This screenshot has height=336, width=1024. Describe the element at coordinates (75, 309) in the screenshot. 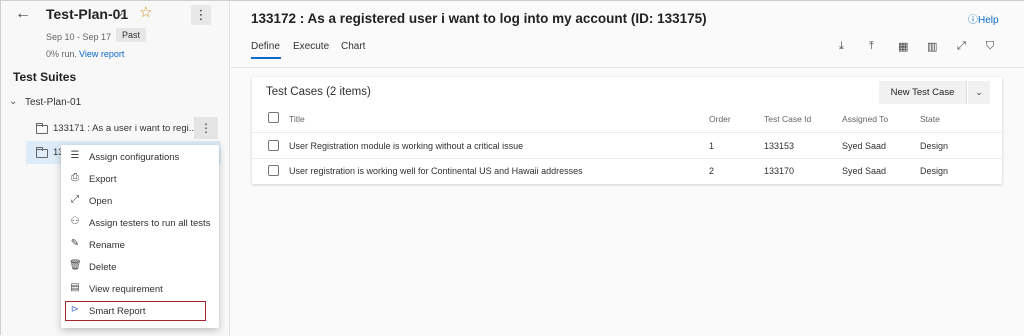

I see `smart-report-icon: ⊳` at that location.